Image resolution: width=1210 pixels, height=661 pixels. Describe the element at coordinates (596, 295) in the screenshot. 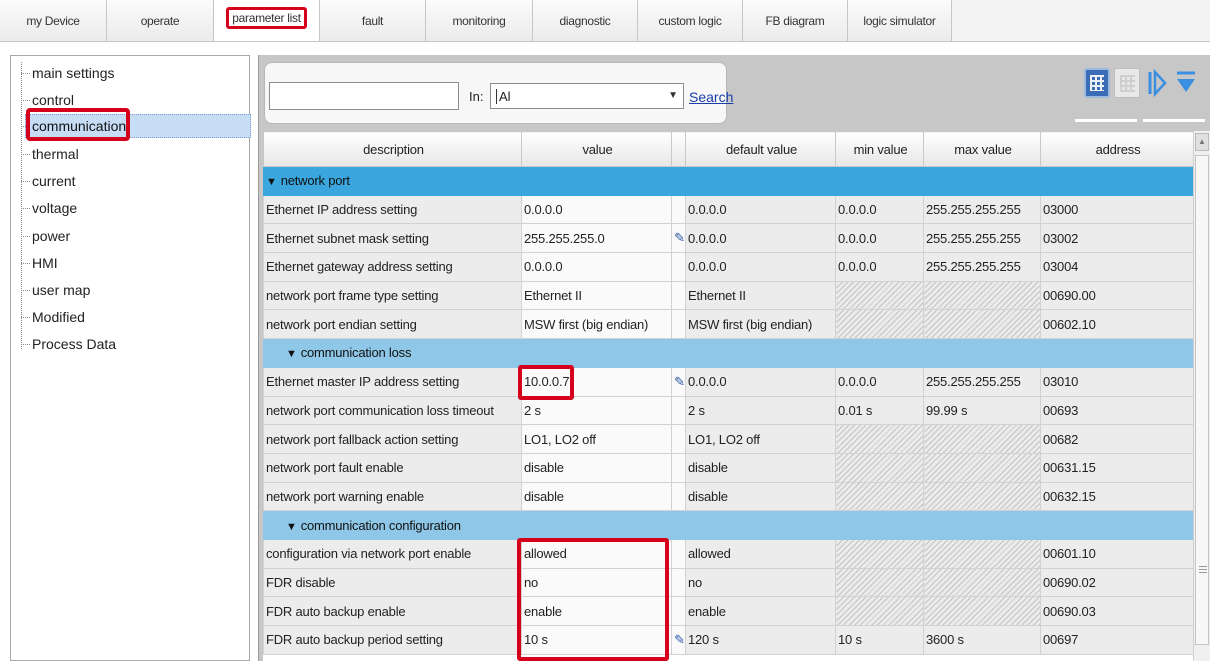

I see `cell-value: Ethernet II` at that location.